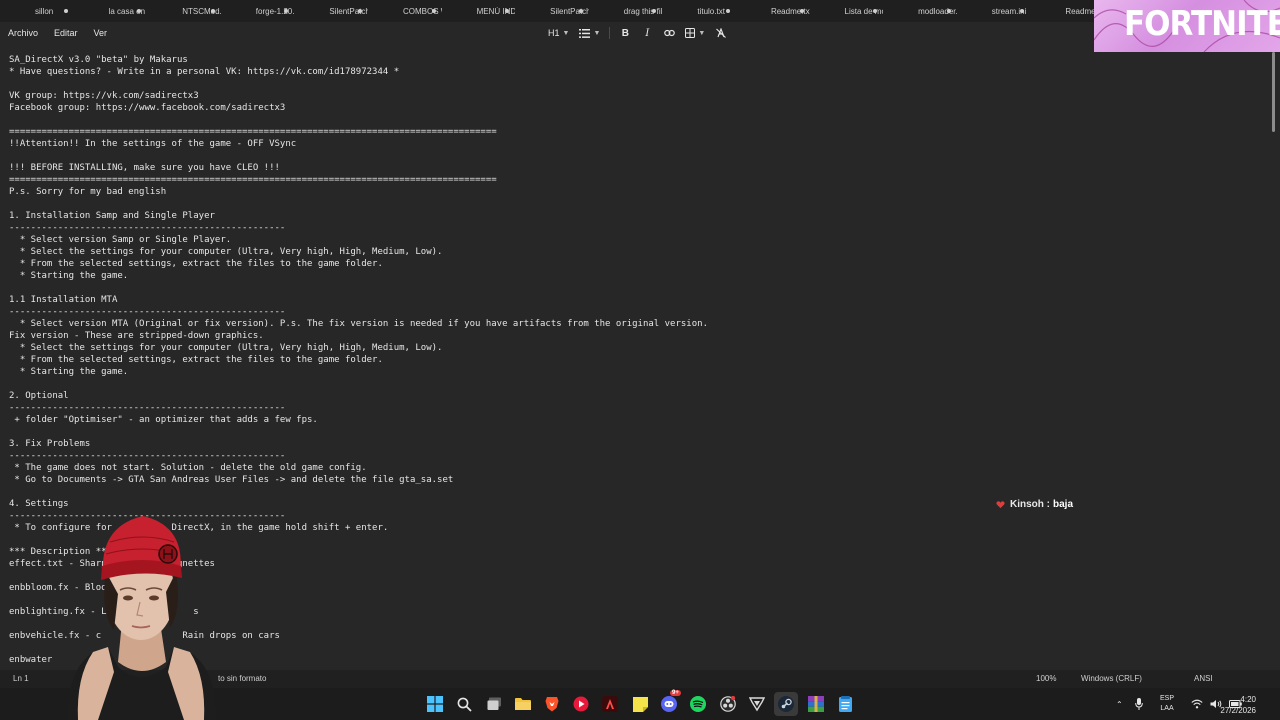  I want to click on obs-button, so click(728, 704).